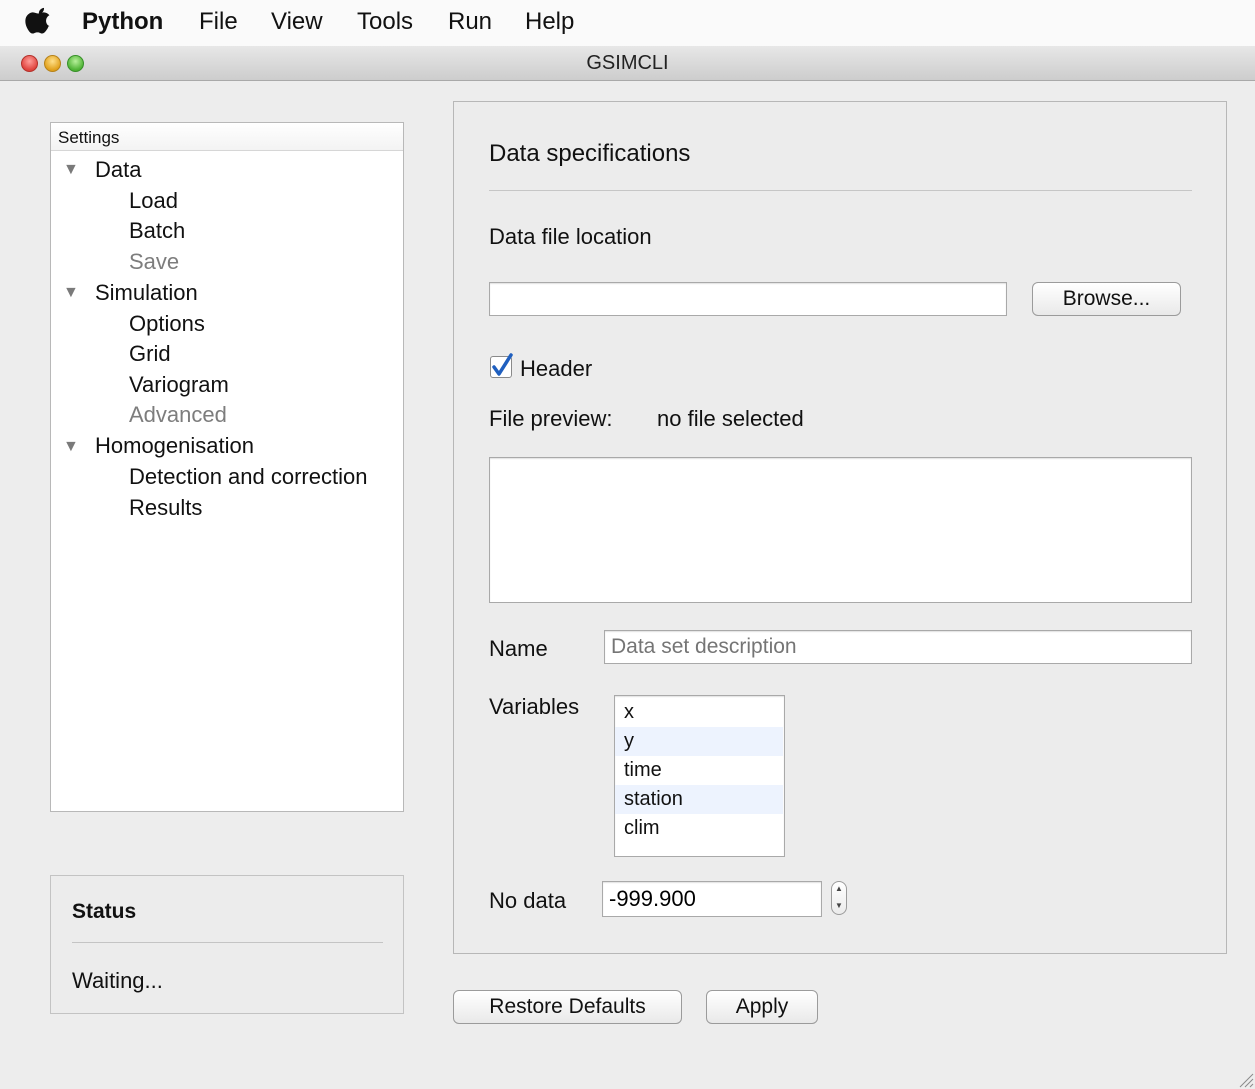 This screenshot has height=1089, width=1255. I want to click on tree-item-load: Load, so click(153, 201).